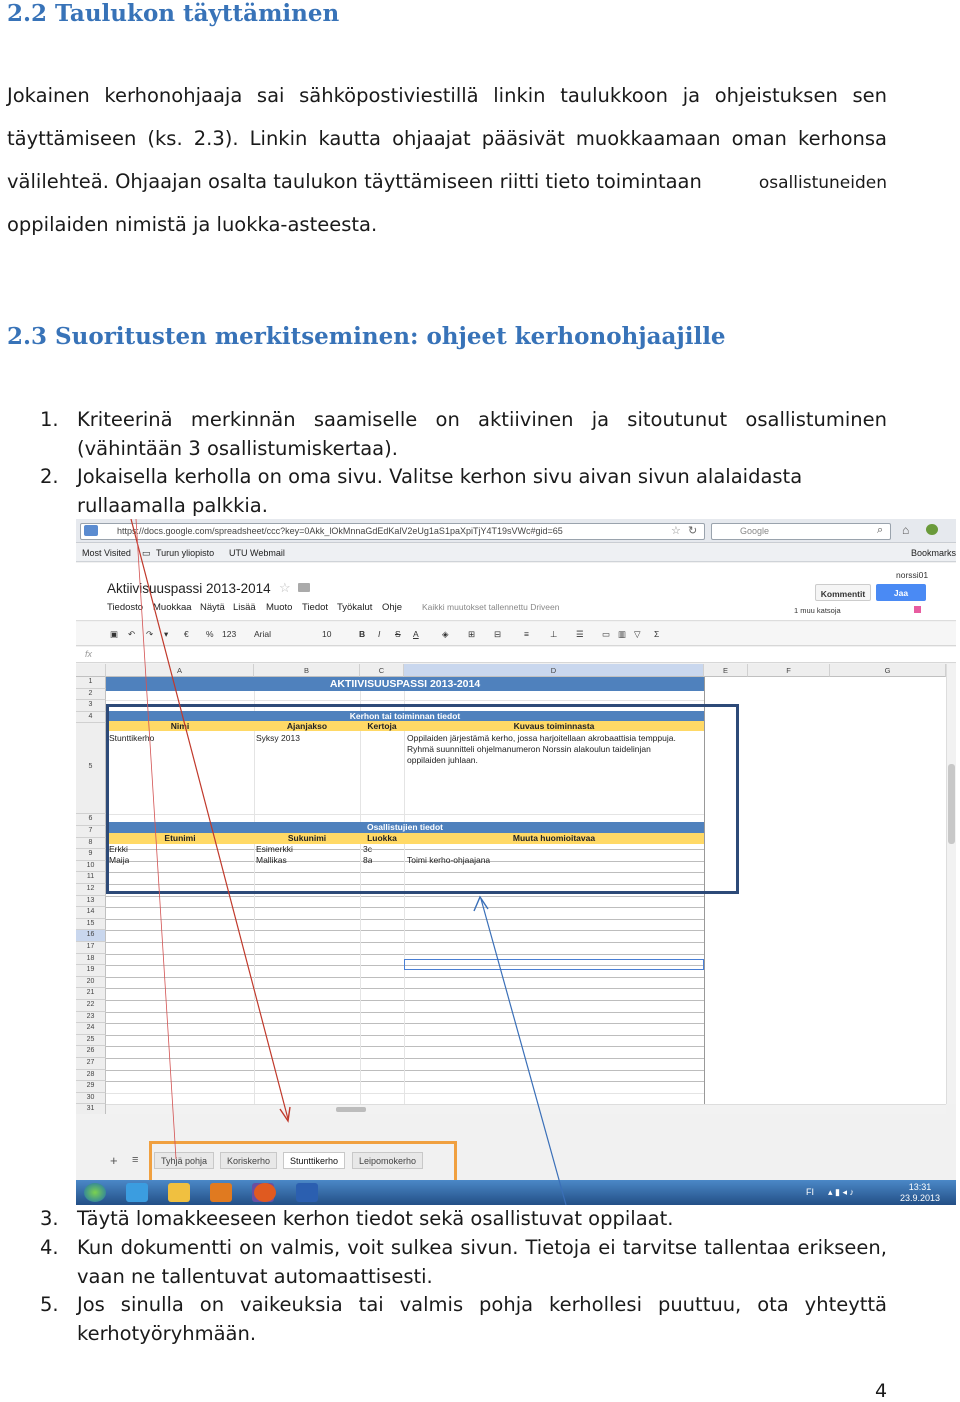 The image size is (960, 1402). Describe the element at coordinates (255, 1276) in the screenshot. I see `list-item-4-line-2: vaan ne tallentuvat automaattisesti.` at that location.